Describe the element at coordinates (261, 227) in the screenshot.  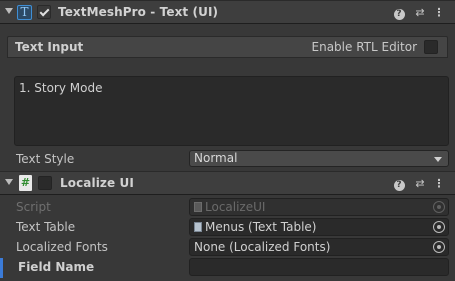
I see `text-table-value: Menus (Text Table)` at that location.